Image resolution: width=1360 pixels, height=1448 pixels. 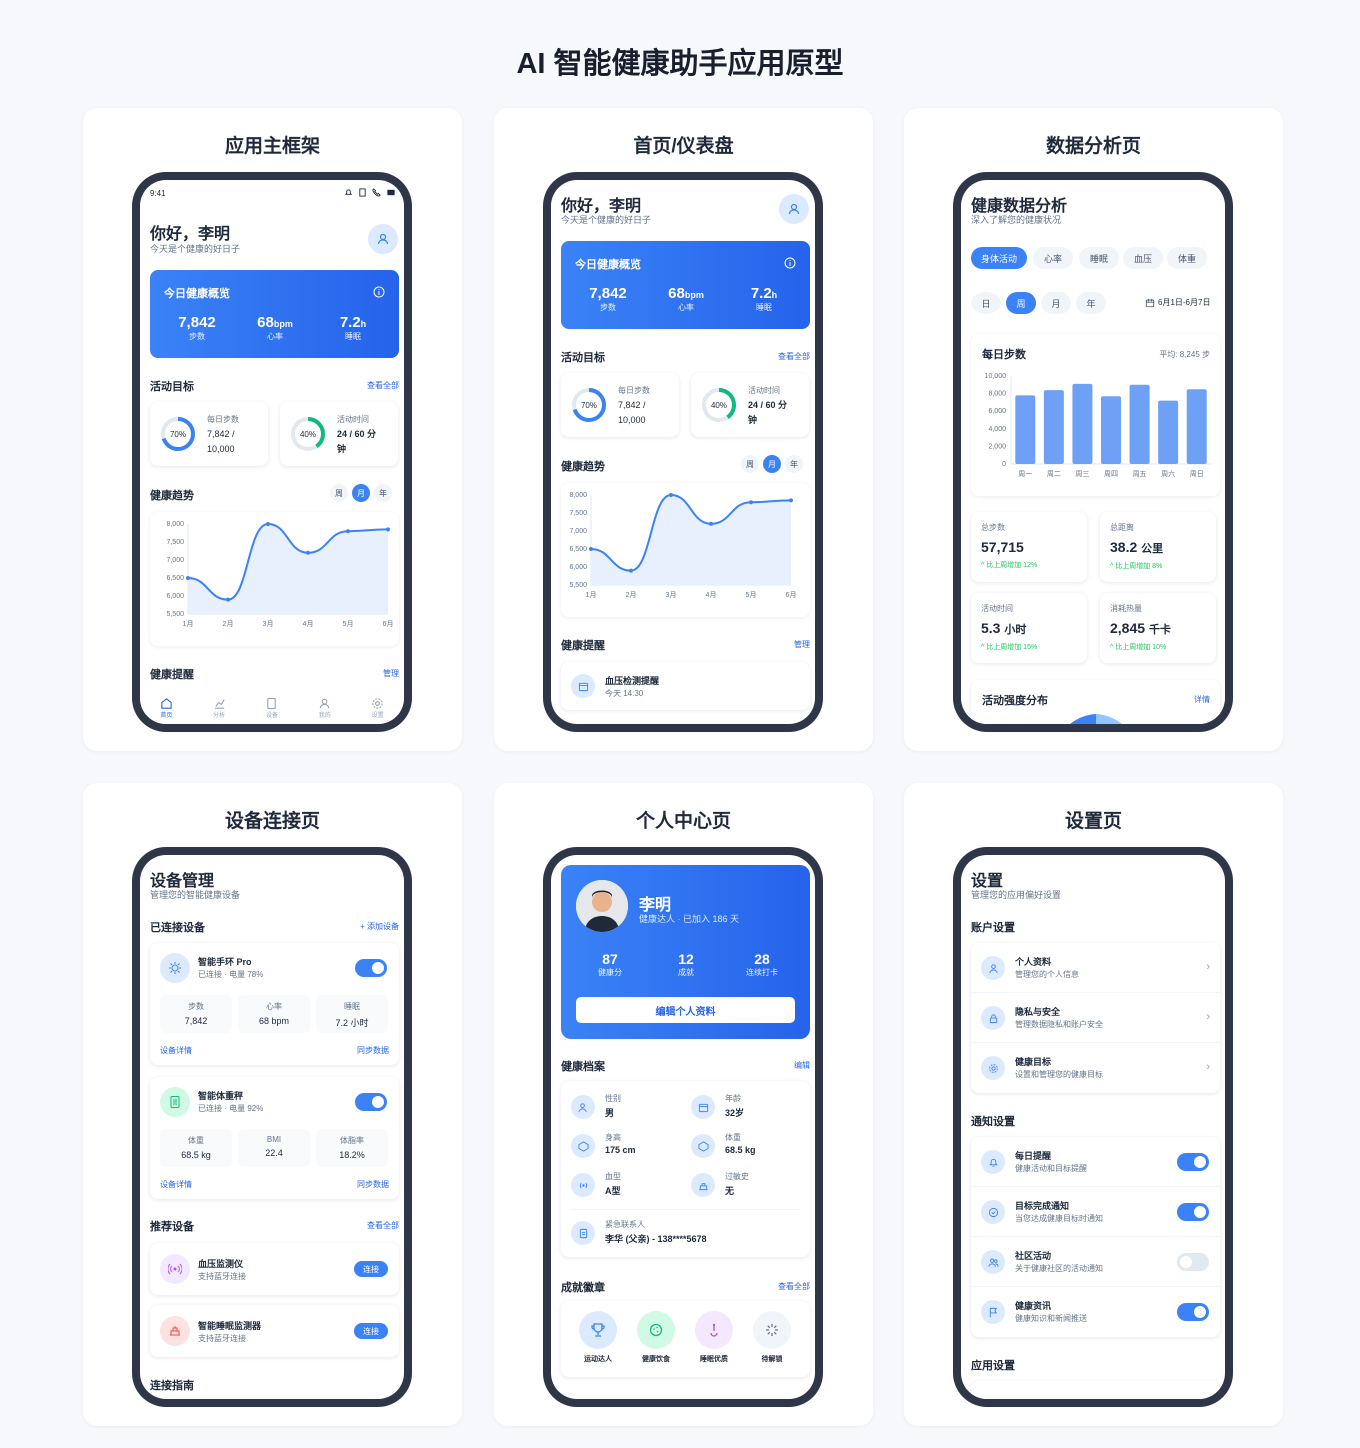 I want to click on setting-goal-notify: 目标完成通知 当您达成健康目标时通知, so click(x=1095, y=1212).